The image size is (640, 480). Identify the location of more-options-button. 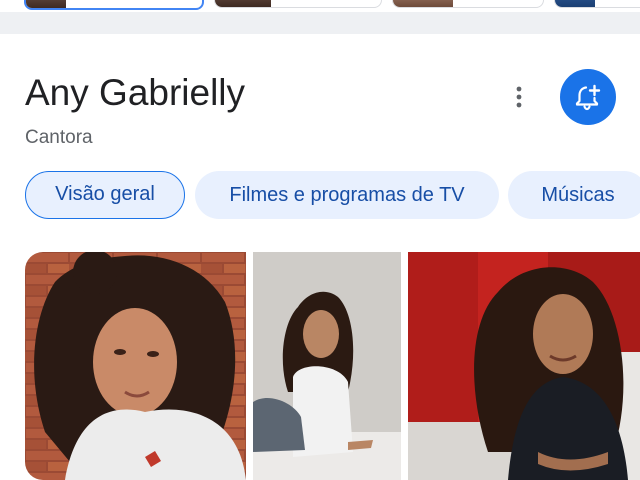
(519, 97).